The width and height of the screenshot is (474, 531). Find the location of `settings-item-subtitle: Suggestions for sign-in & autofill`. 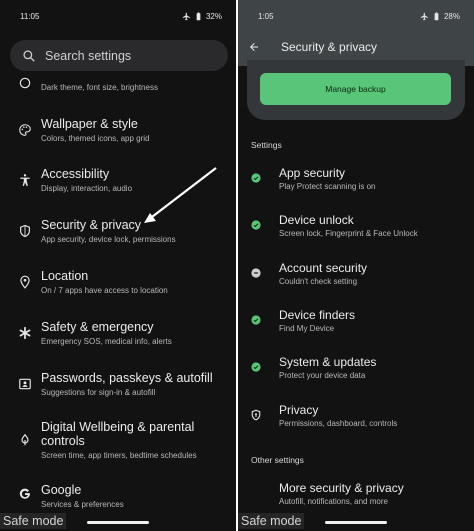

settings-item-subtitle: Suggestions for sign-in & autofill is located at coordinates (98, 392).